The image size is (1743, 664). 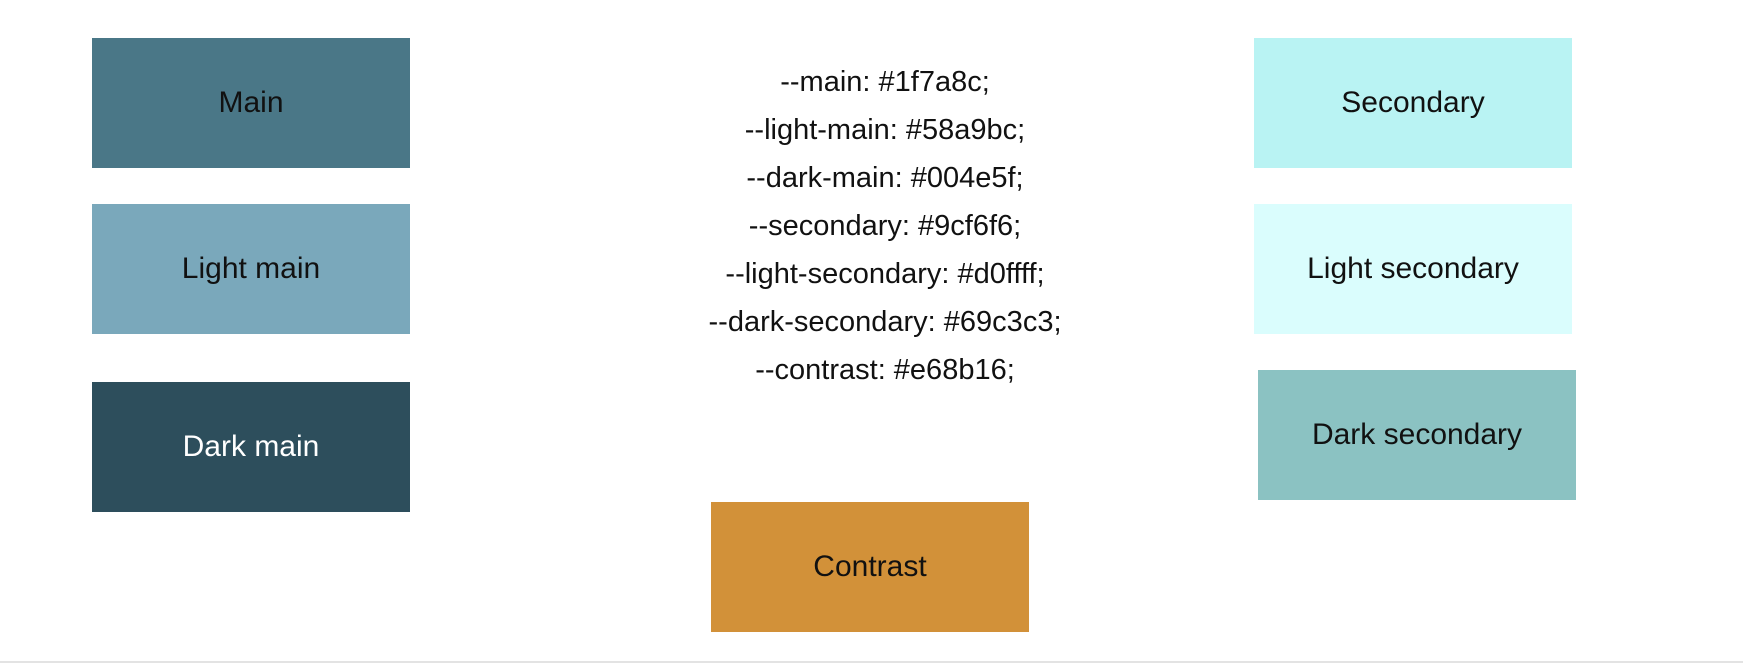 I want to click on light-secondary-color-swatch: Light secondary, so click(x=1413, y=269).